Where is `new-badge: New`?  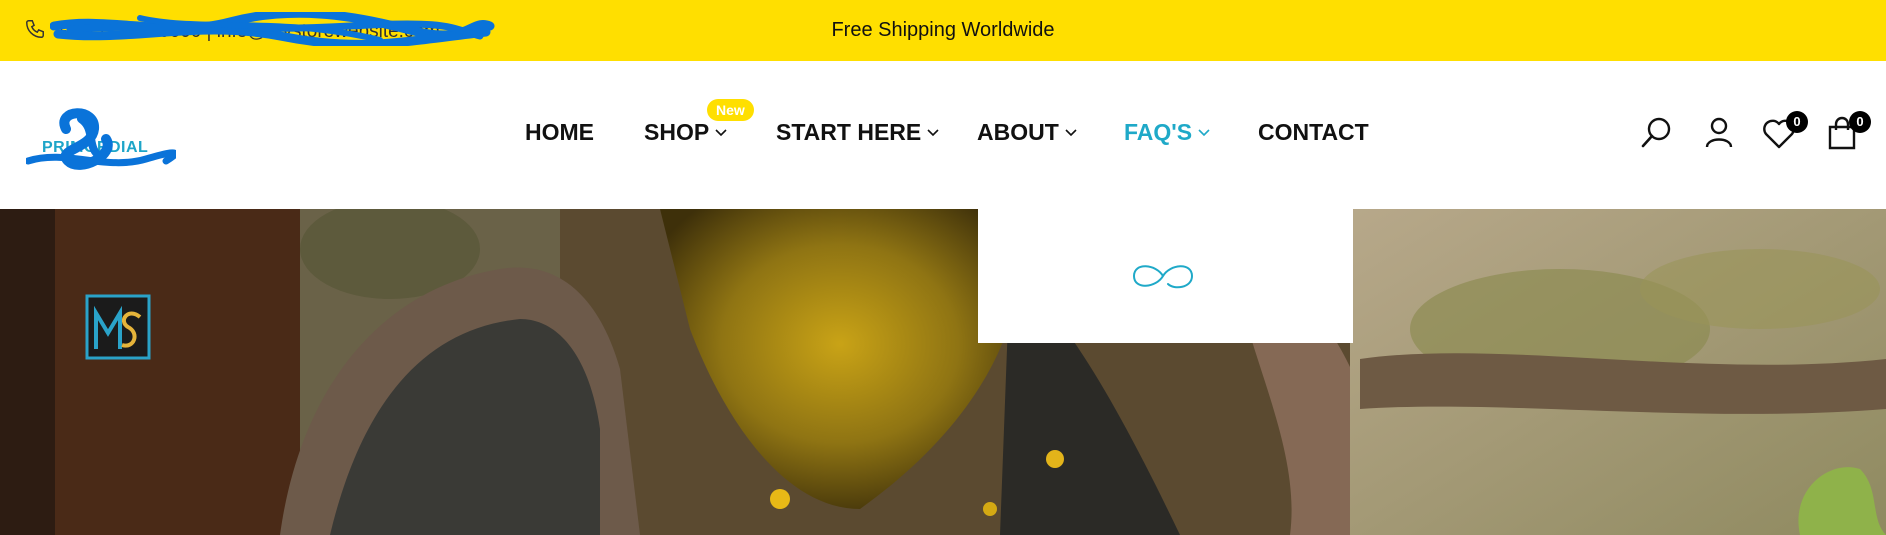
new-badge: New is located at coordinates (730, 110).